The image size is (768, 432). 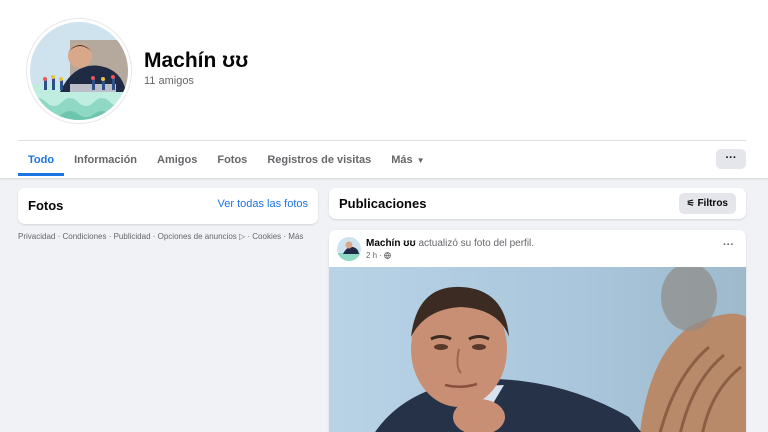 What do you see at coordinates (712, 203) in the screenshot?
I see `filters-label: Filtros` at bounding box center [712, 203].